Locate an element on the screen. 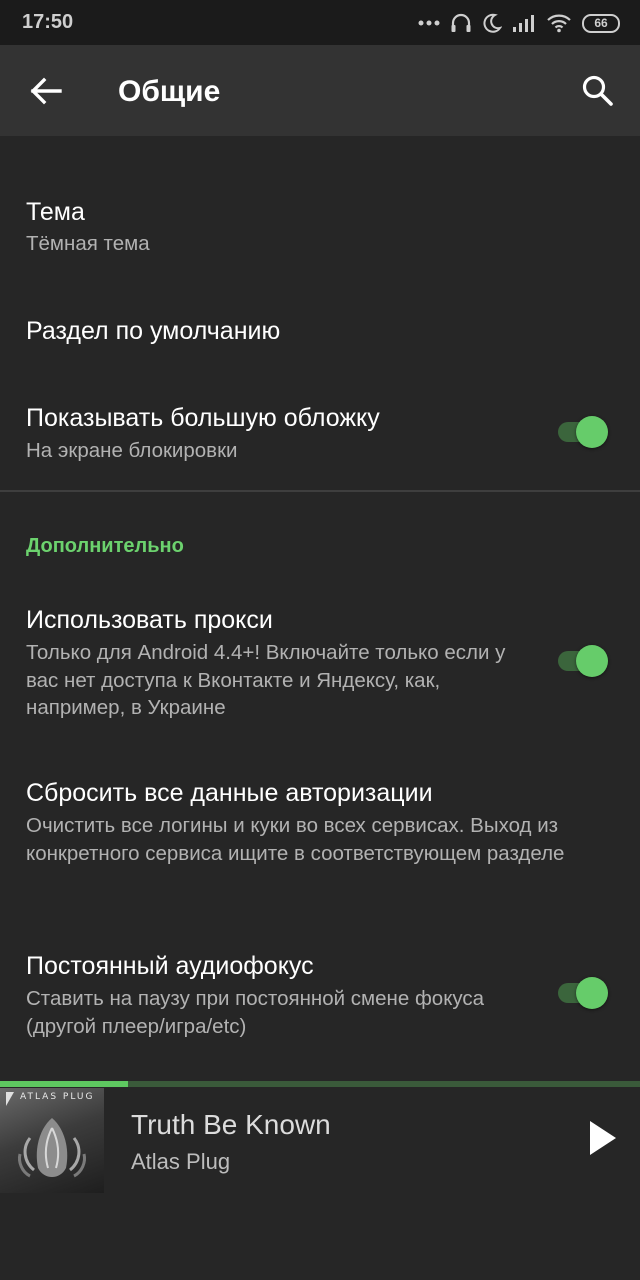 The height and width of the screenshot is (1280, 640). more-dots-icon is located at coordinates (429, 23).